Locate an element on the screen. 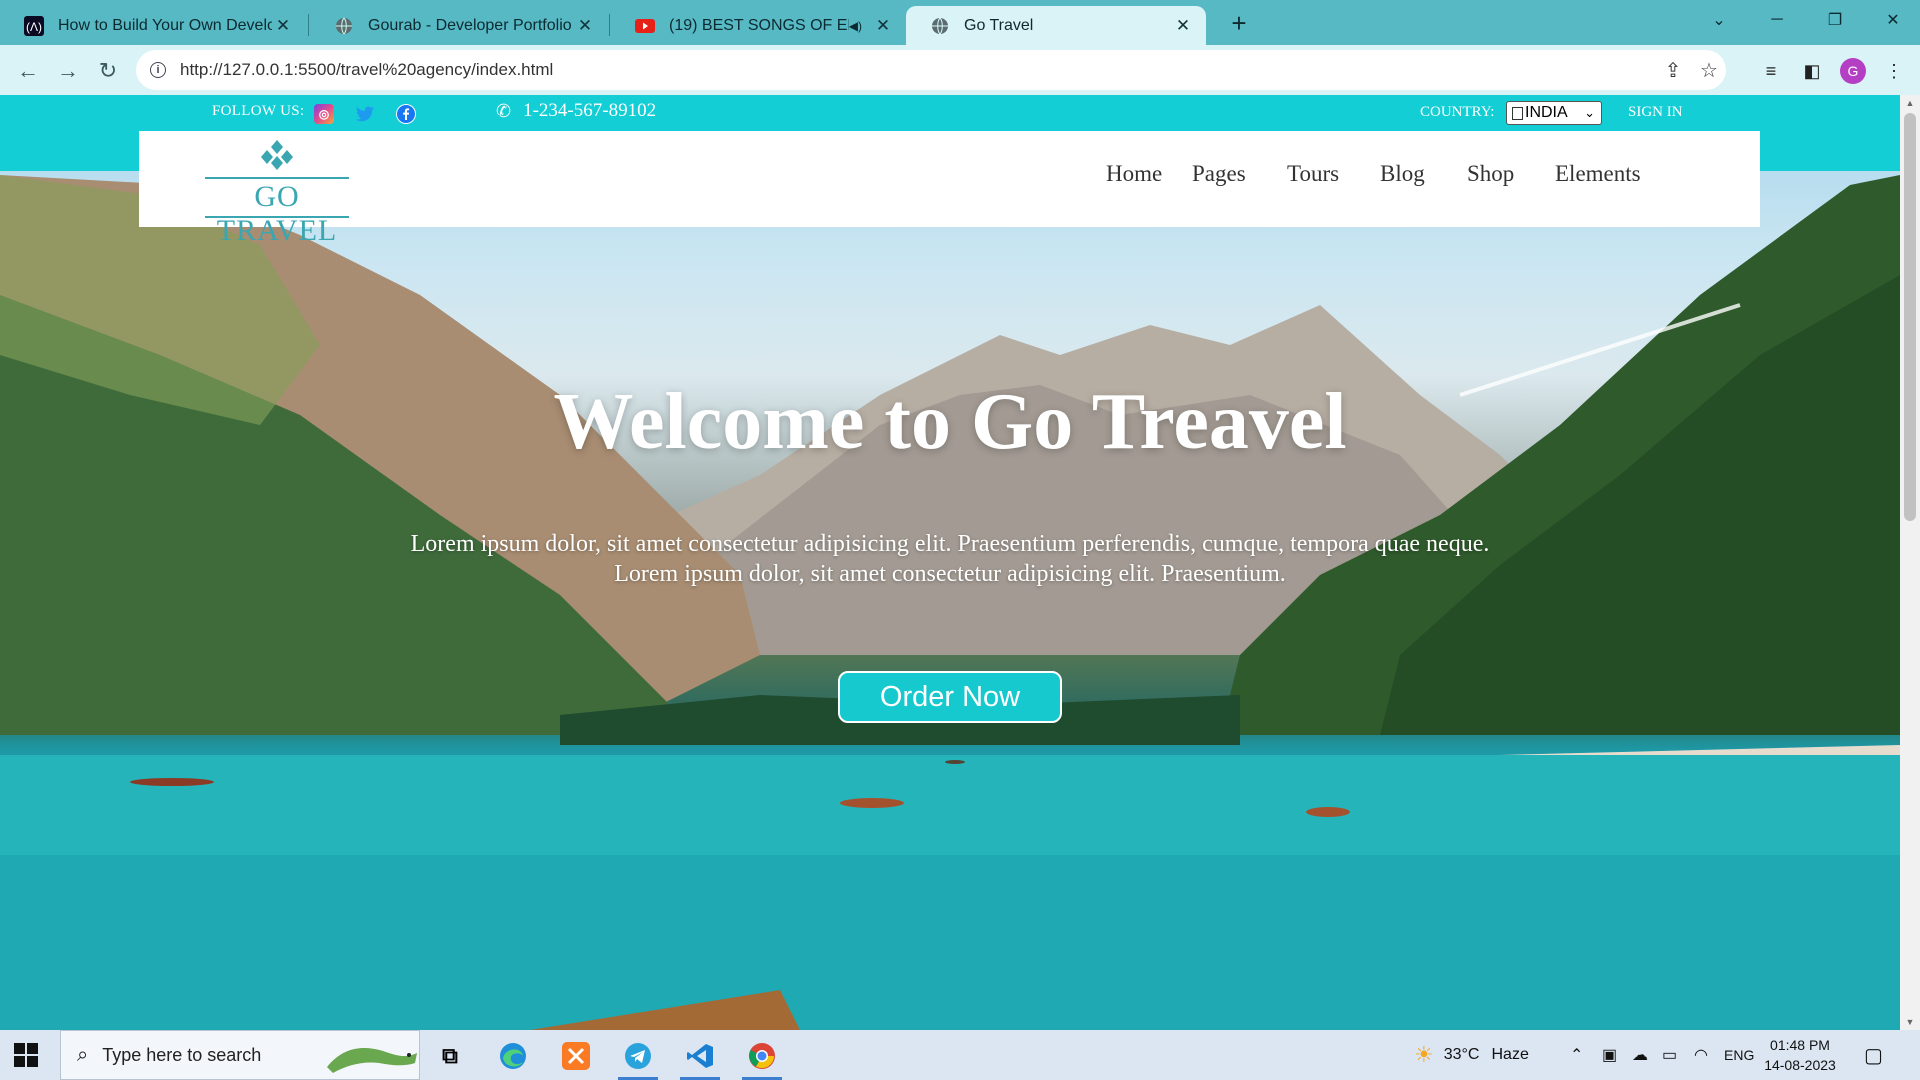  scrollbar-thumb is located at coordinates (1910, 317).